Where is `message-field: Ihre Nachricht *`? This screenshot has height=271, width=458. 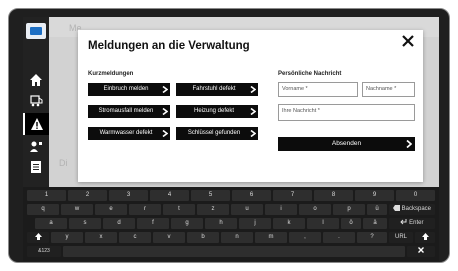 message-field: Ihre Nachricht * is located at coordinates (346, 112).